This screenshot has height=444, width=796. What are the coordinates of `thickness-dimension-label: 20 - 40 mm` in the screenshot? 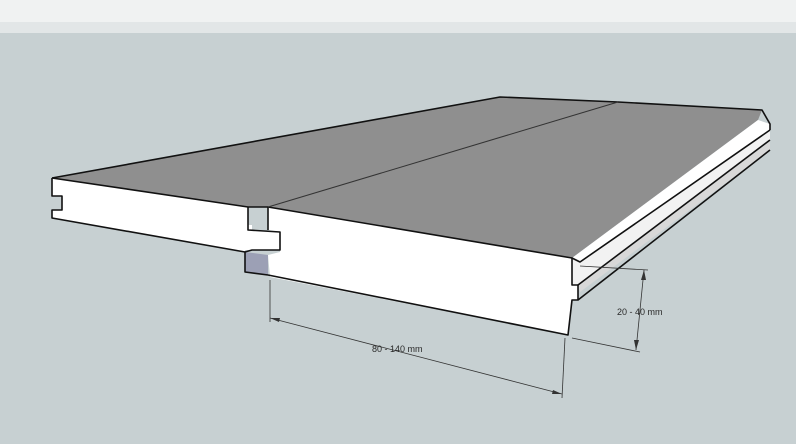 It's located at (640, 312).